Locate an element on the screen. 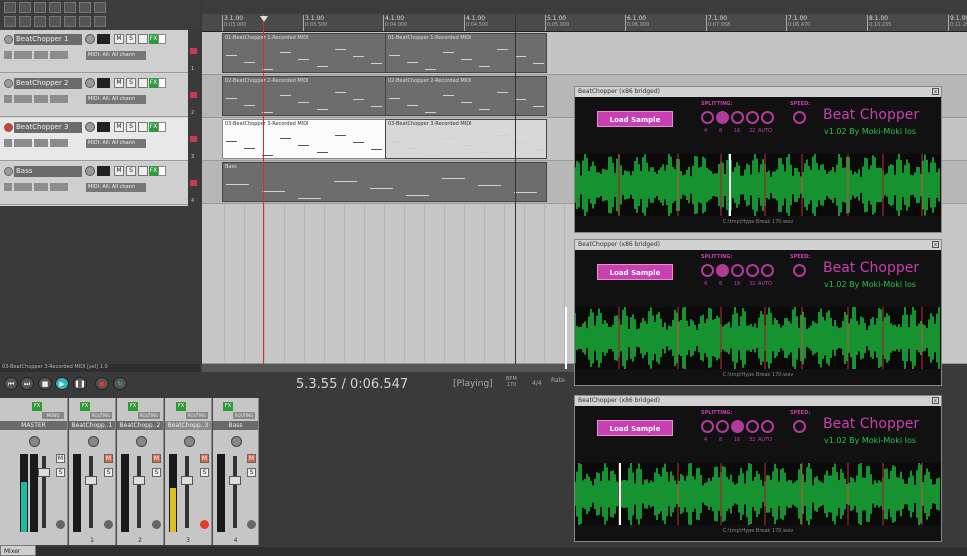  mixer-tab: Mixer is located at coordinates (18, 550).